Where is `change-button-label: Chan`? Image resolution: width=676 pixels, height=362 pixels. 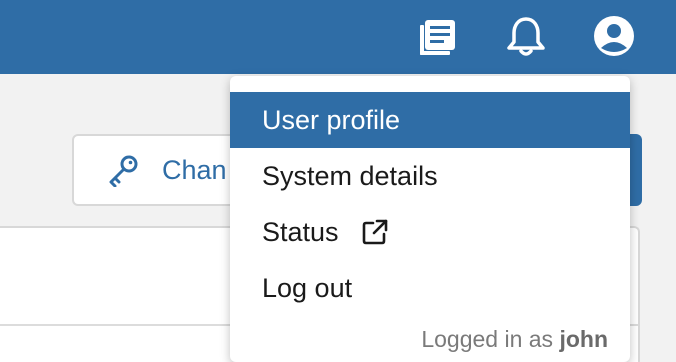 change-button-label: Chan is located at coordinates (194, 169).